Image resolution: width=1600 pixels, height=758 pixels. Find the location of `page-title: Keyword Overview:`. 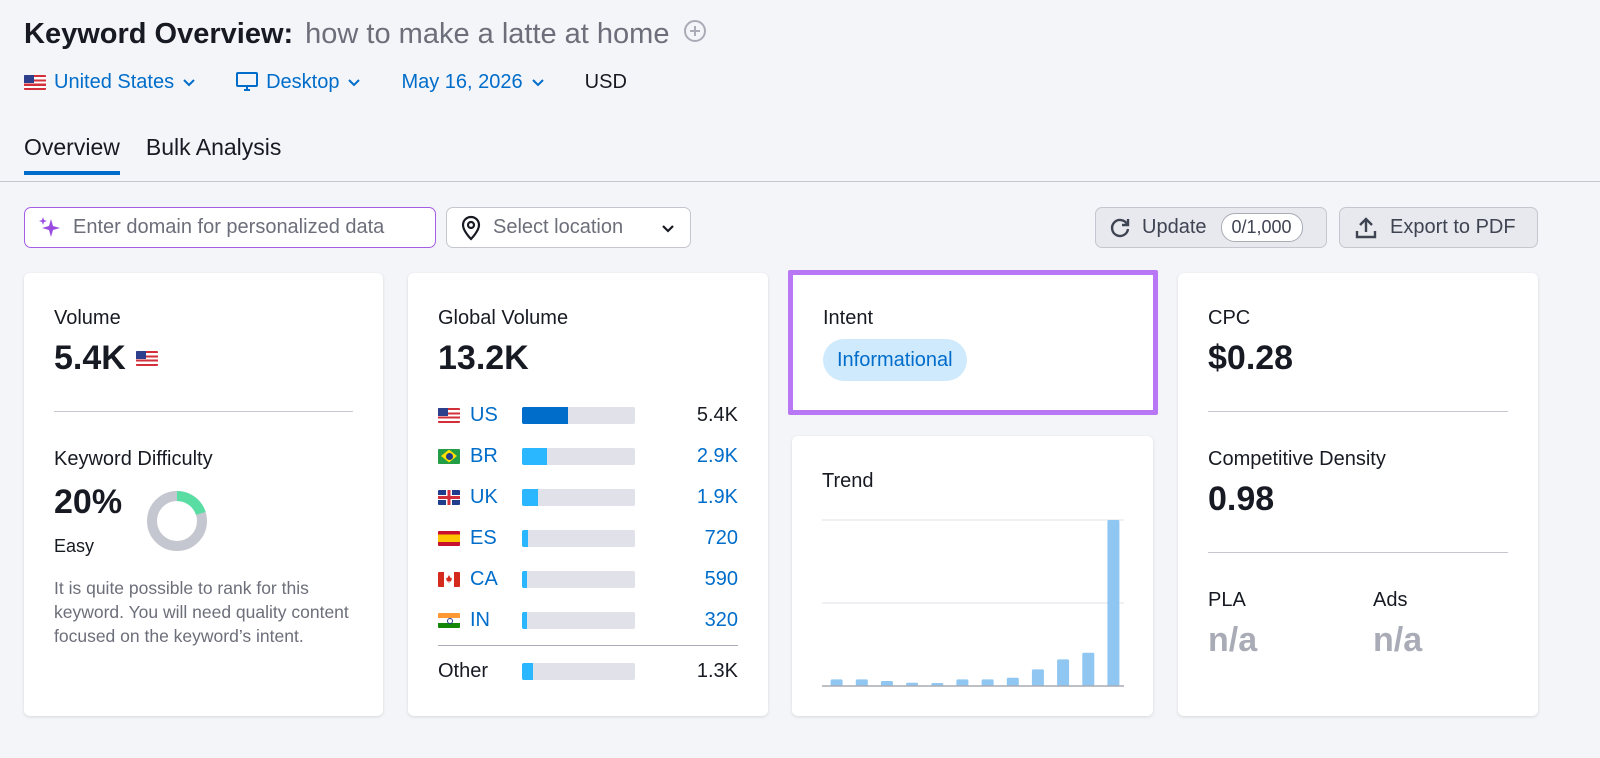

page-title: Keyword Overview: is located at coordinates (159, 33).